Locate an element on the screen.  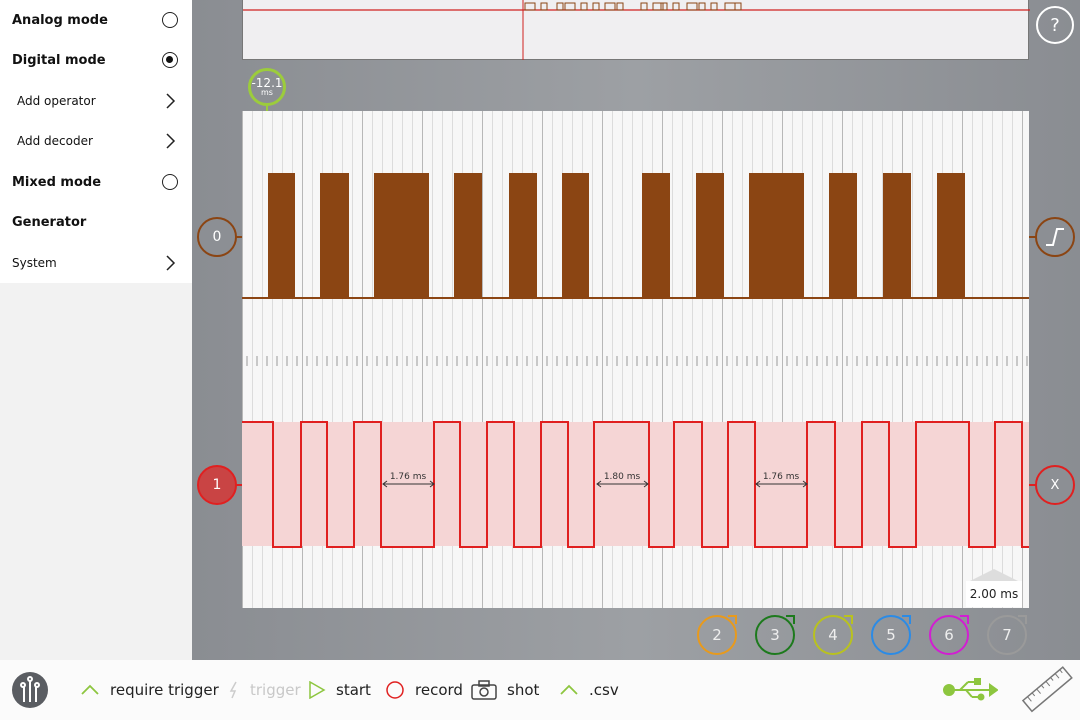
close-icon: X is located at coordinates (1055, 485).